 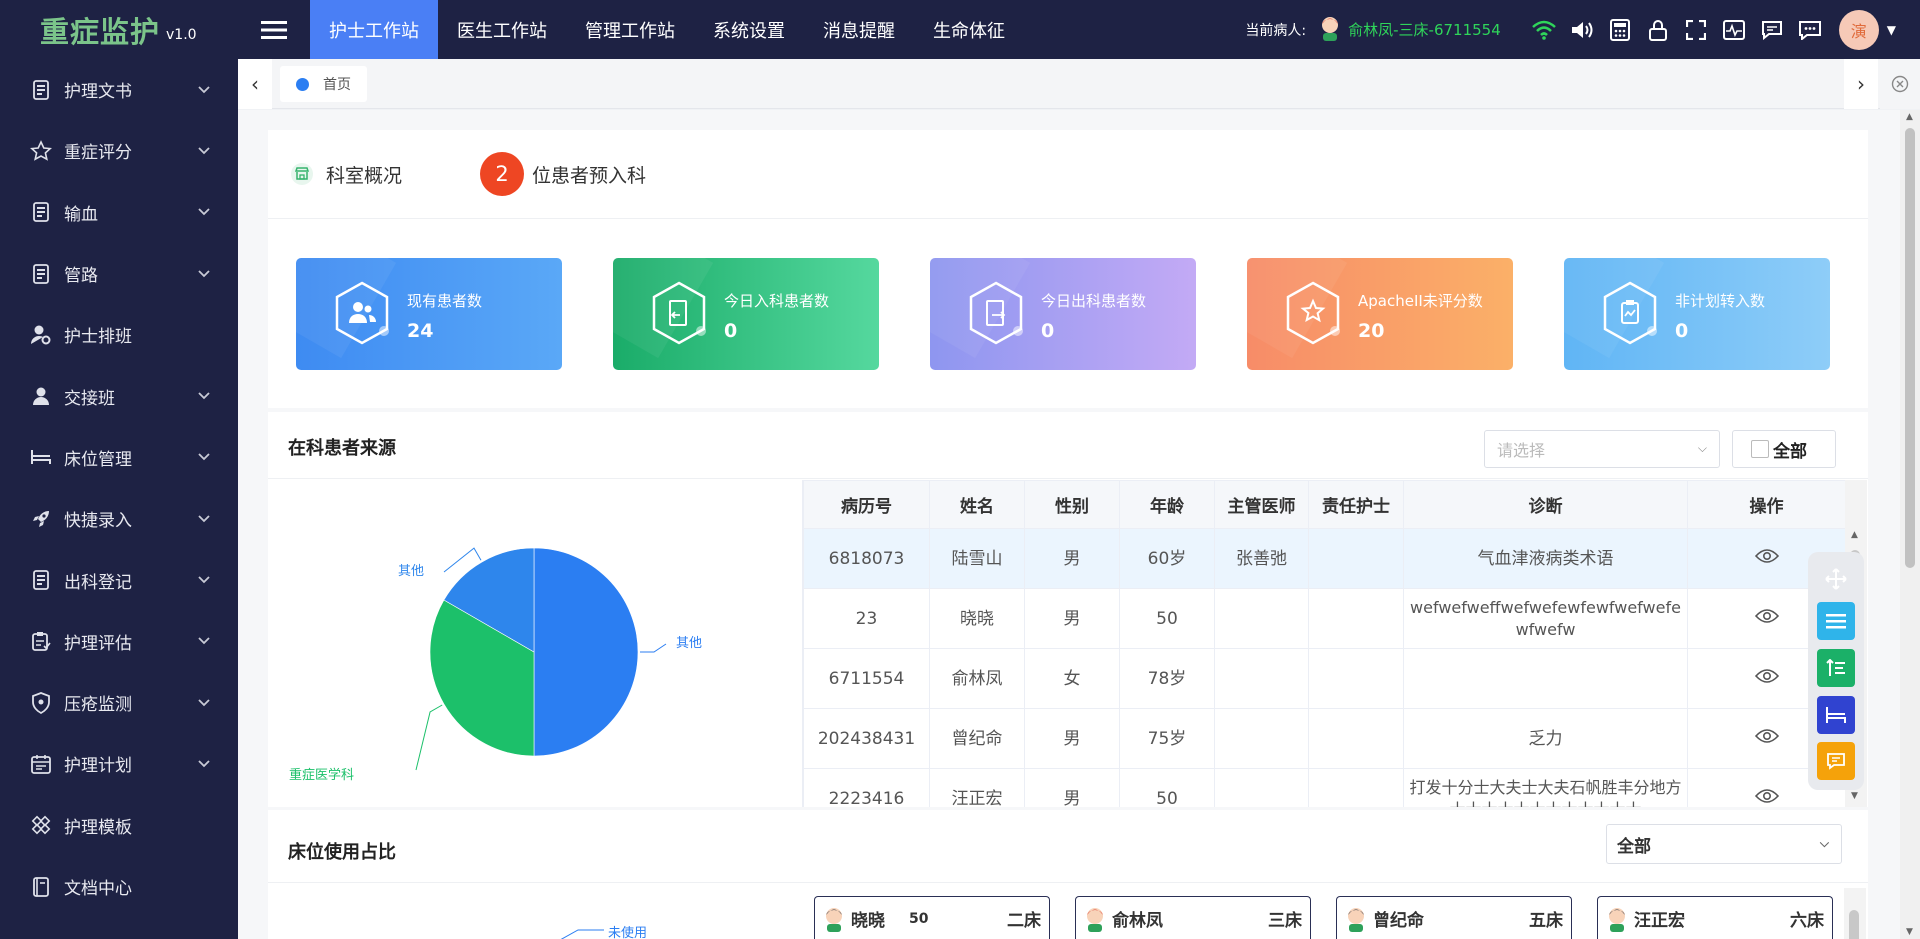 What do you see at coordinates (119, 395) in the screenshot?
I see `sidebar-item: 交接班` at bounding box center [119, 395].